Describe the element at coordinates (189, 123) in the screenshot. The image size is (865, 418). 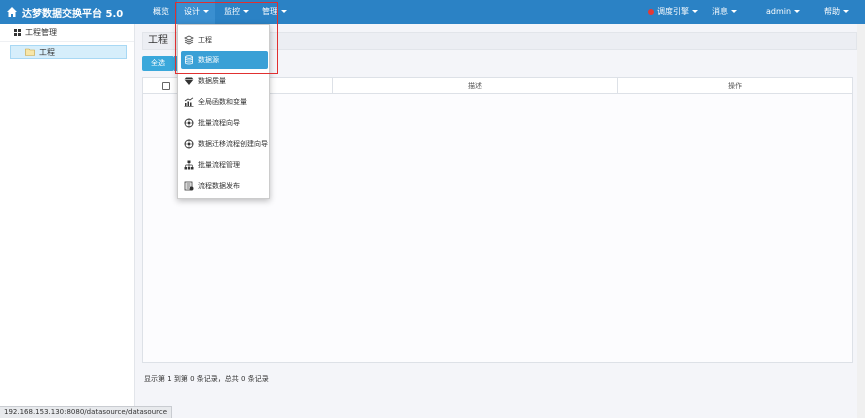
I see `wizard-icon` at that location.